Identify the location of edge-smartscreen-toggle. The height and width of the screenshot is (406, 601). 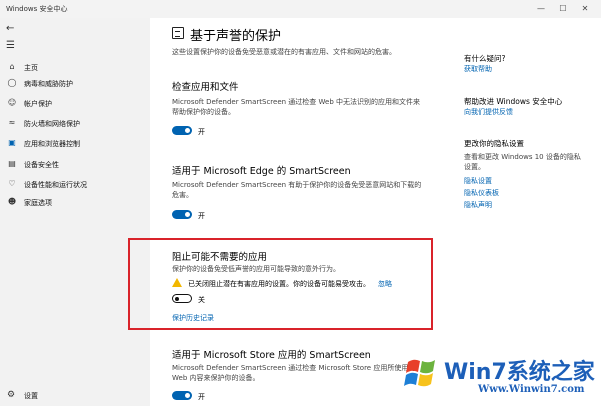
(182, 214).